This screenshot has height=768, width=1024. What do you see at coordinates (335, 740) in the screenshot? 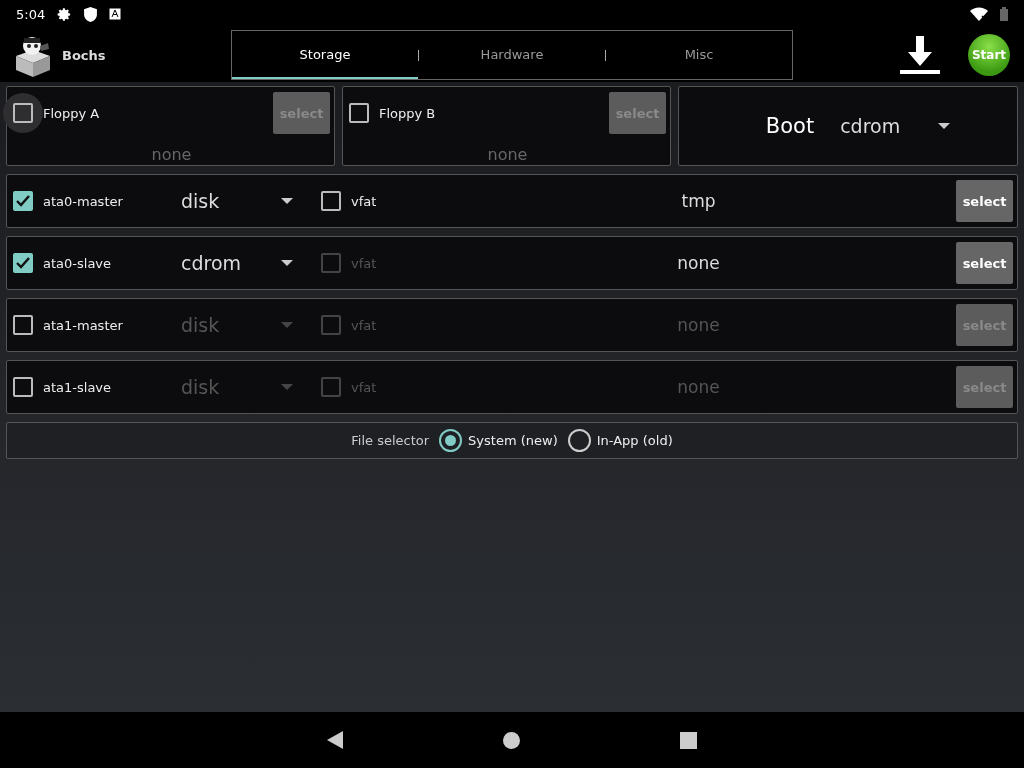
I see `back-icon` at bounding box center [335, 740].